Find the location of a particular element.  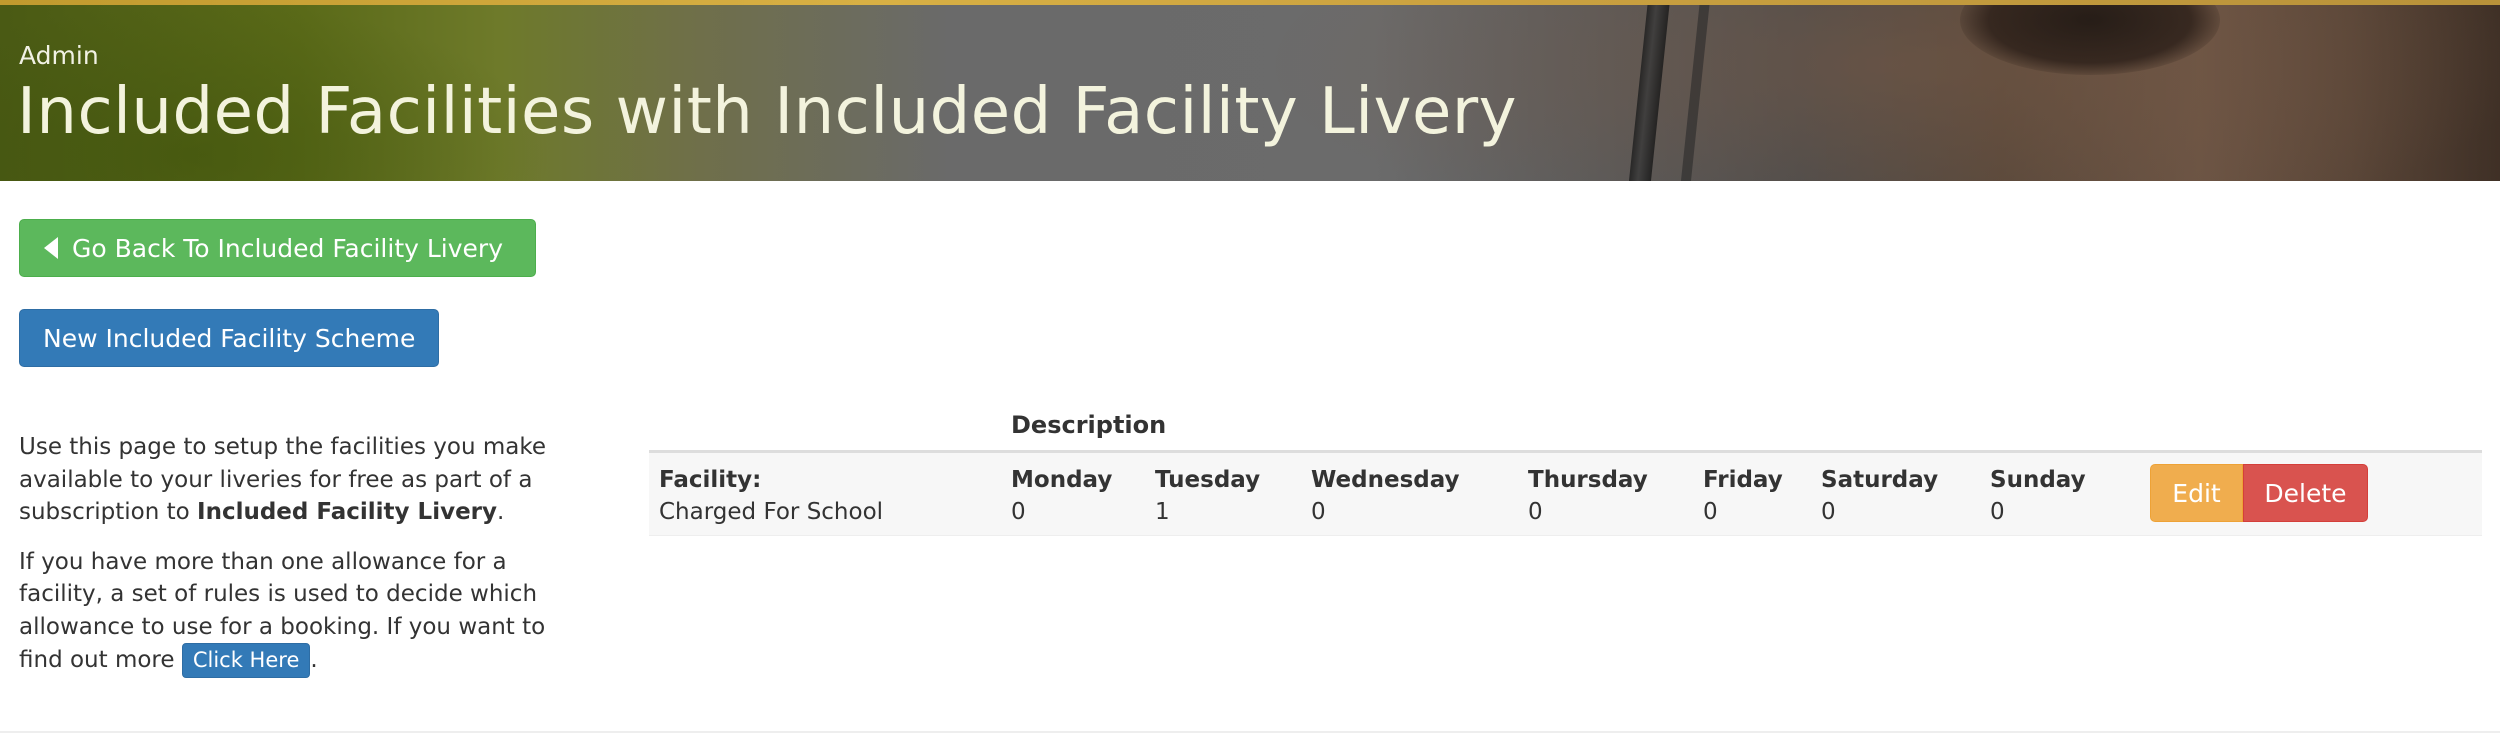

click-here-button: Click Here is located at coordinates (246, 660).